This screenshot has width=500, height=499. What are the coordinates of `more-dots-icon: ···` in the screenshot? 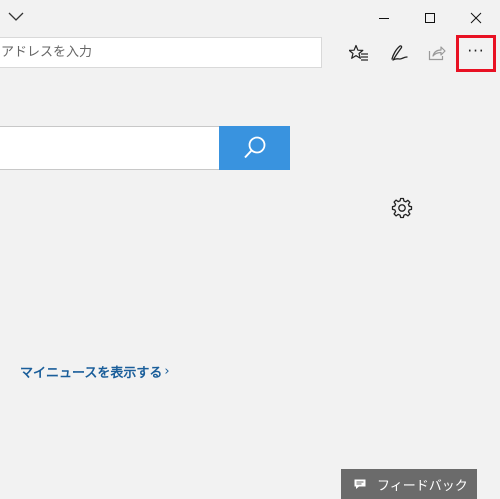 It's located at (476, 51).